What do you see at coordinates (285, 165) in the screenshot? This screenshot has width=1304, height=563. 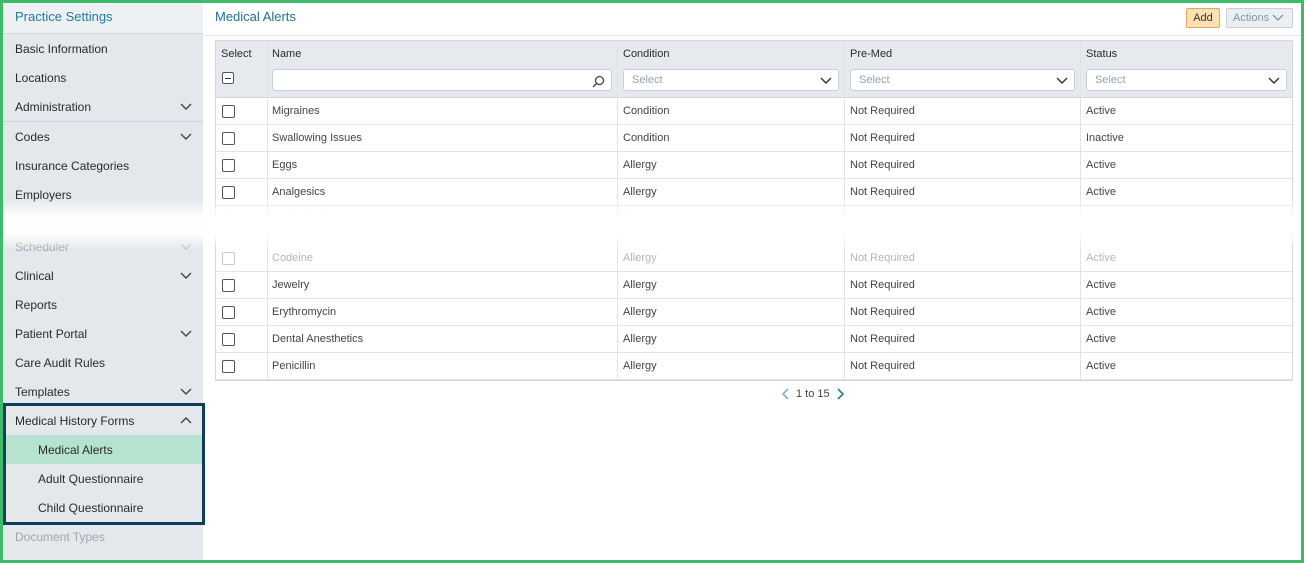 I see `cell-name: Eggs` at bounding box center [285, 165].